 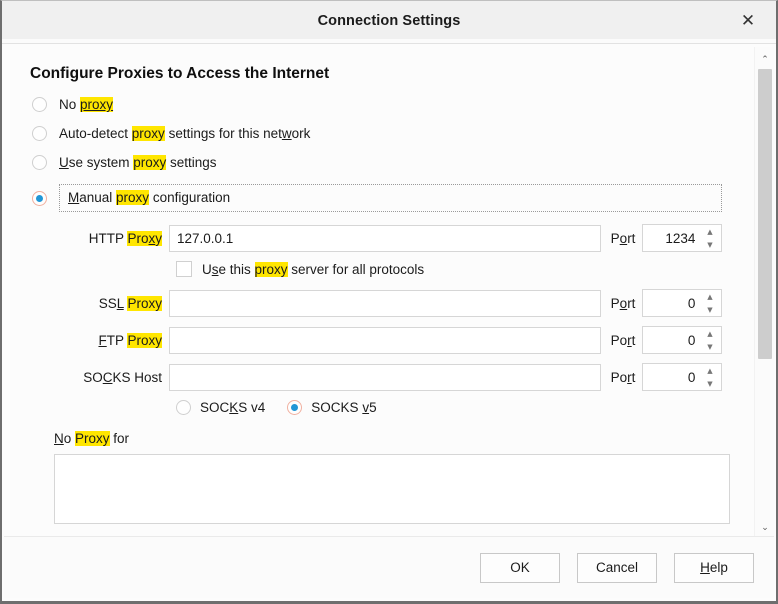 I want to click on scroll-up-icon: ⌃, so click(x=765, y=60).